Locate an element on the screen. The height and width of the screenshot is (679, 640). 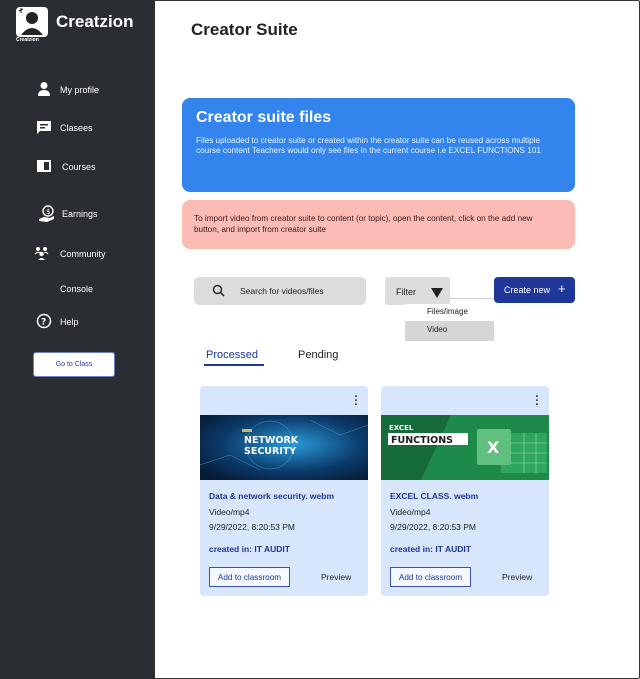
excel-logo-icon: X is located at coordinates (493, 447).